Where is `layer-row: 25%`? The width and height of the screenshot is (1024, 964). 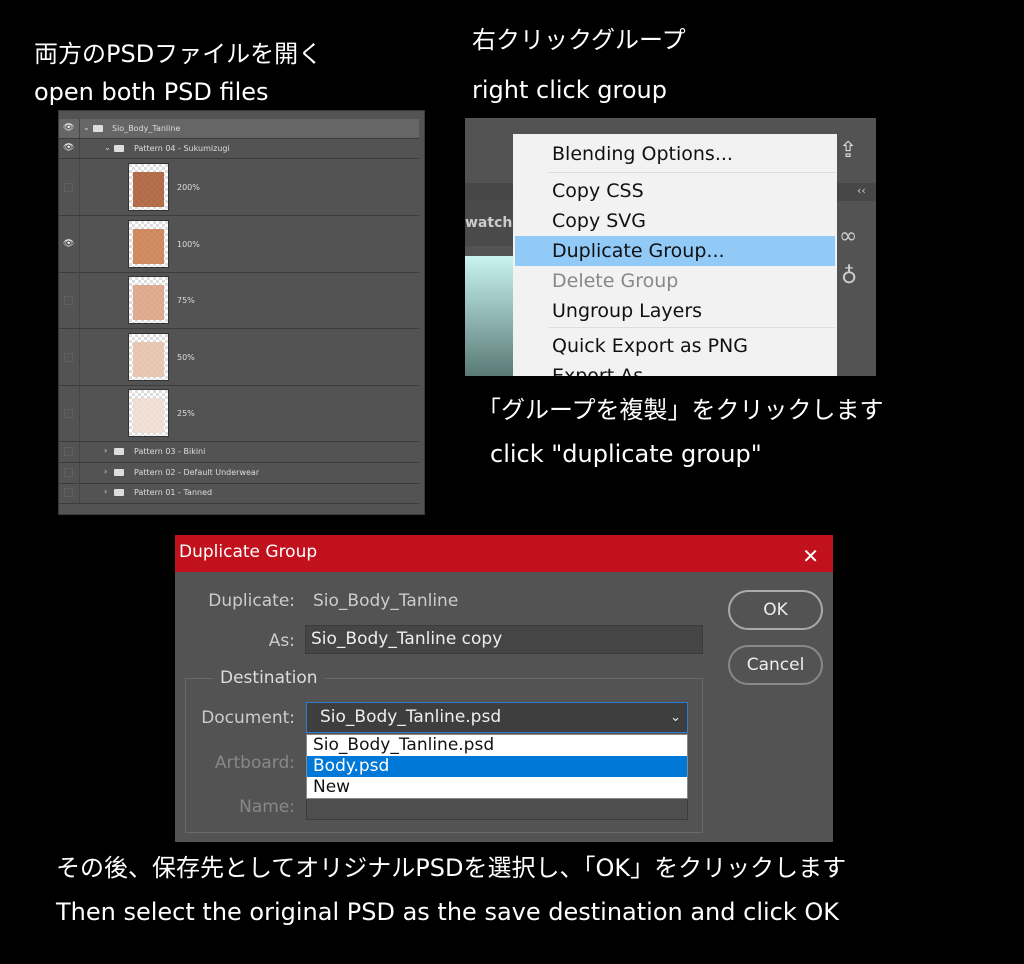
layer-row: 25% is located at coordinates (239, 413).